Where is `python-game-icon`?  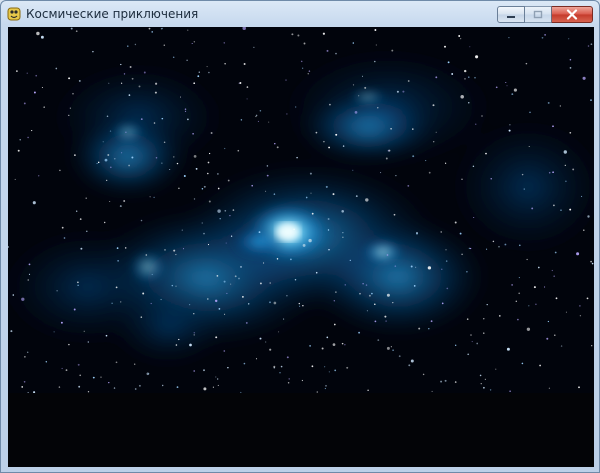
python-game-icon is located at coordinates (14, 14).